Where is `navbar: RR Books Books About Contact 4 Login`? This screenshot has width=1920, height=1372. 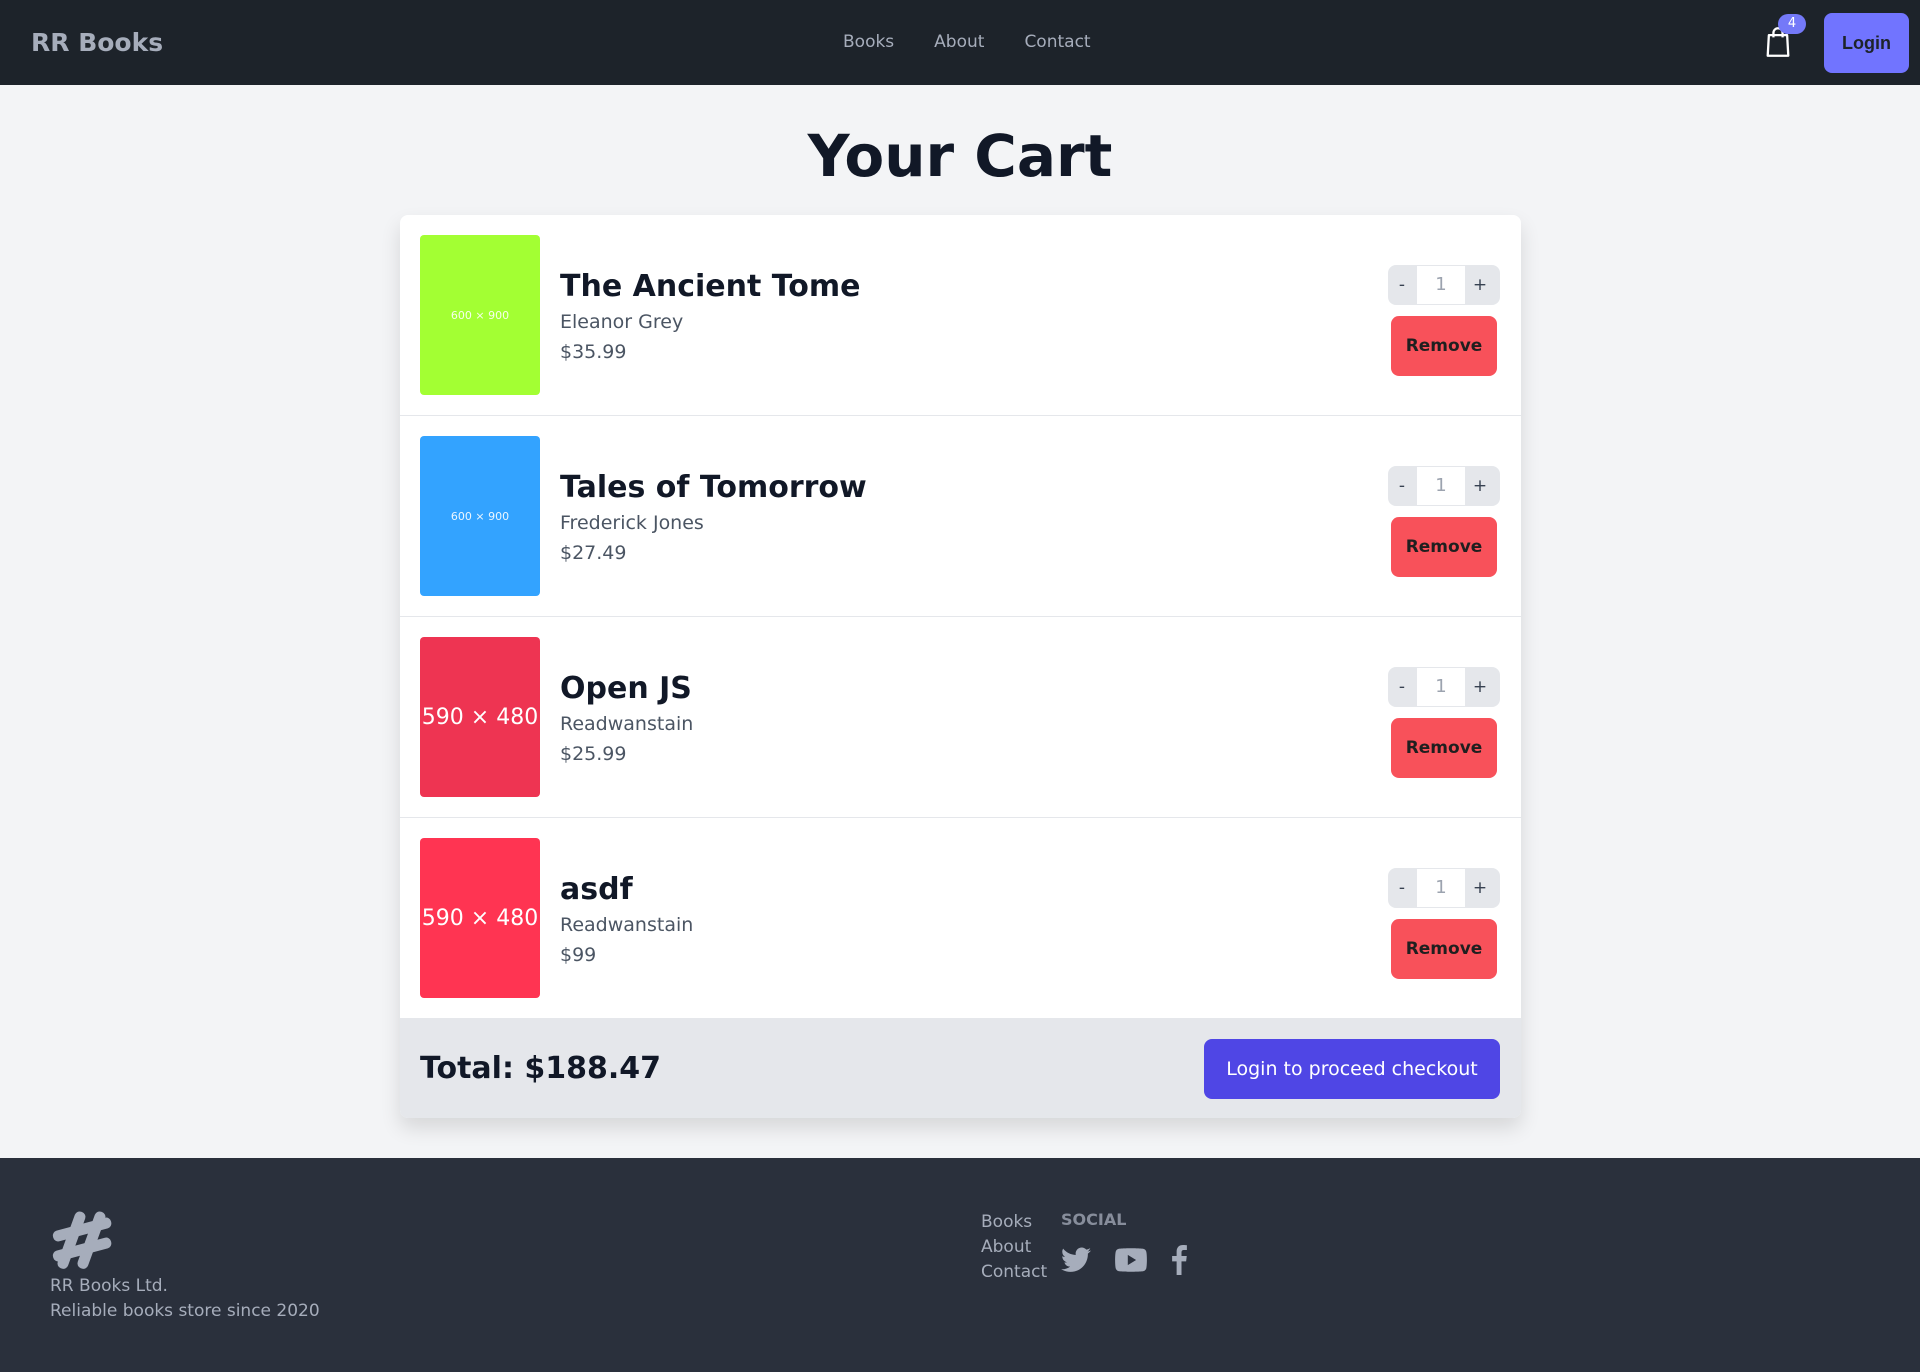
navbar: RR Books Books About Contact 4 Login is located at coordinates (960, 42).